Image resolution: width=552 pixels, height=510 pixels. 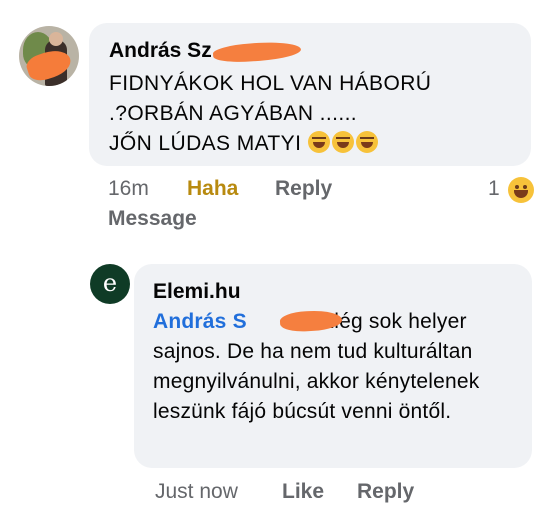 What do you see at coordinates (303, 492) in the screenshot?
I see `like-button: Like` at bounding box center [303, 492].